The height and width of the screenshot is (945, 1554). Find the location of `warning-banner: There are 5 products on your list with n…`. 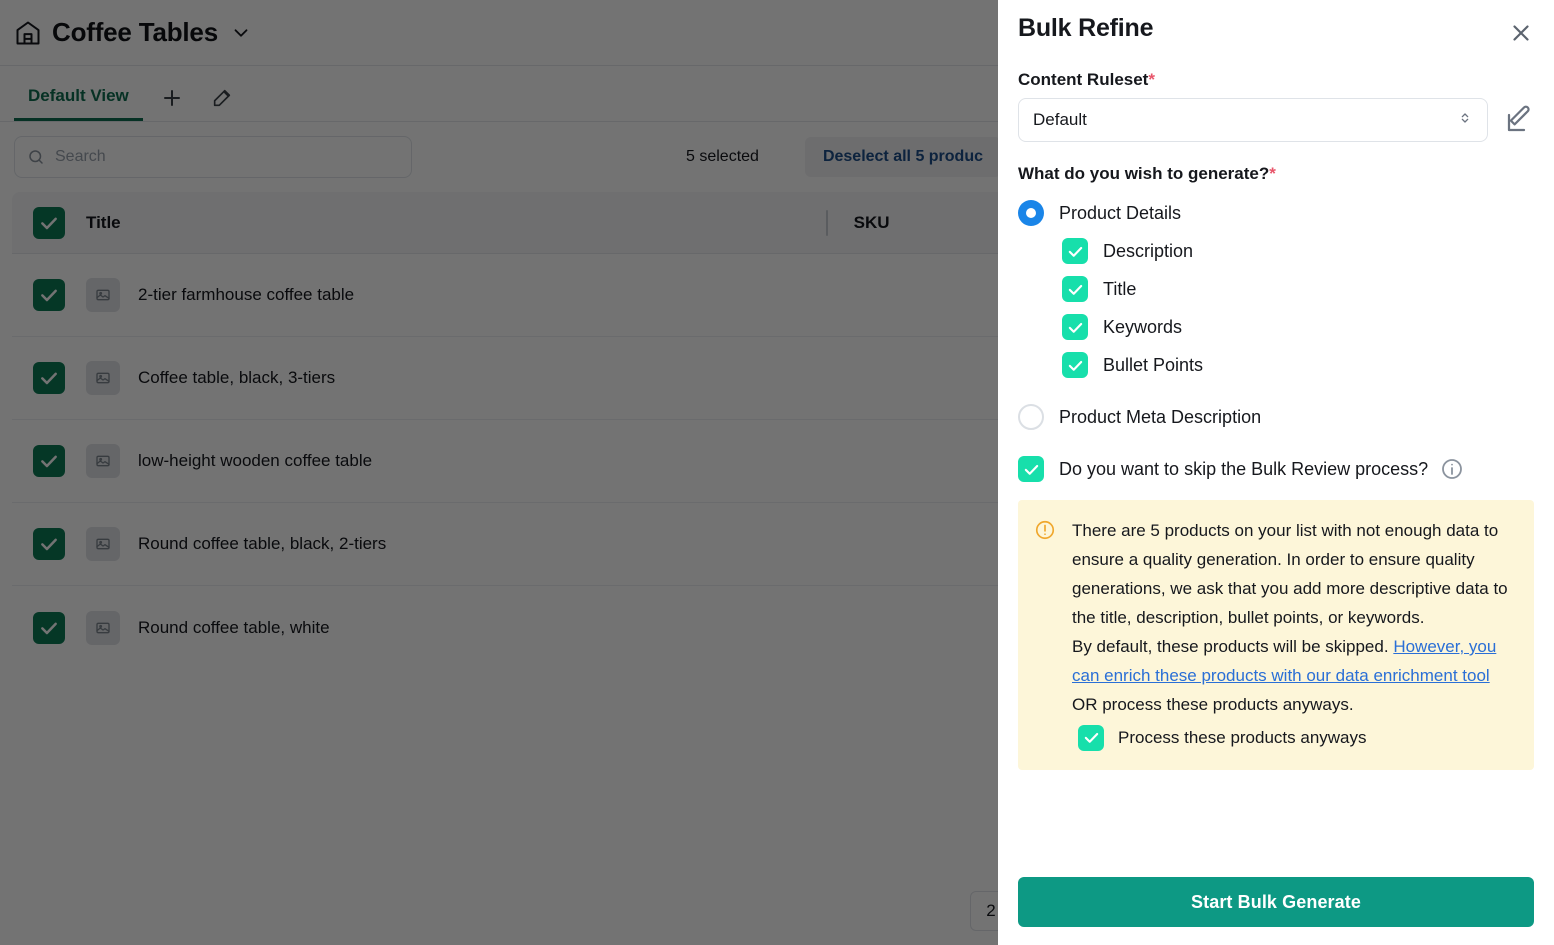

warning-banner: There are 5 products on your list with n… is located at coordinates (1276, 635).